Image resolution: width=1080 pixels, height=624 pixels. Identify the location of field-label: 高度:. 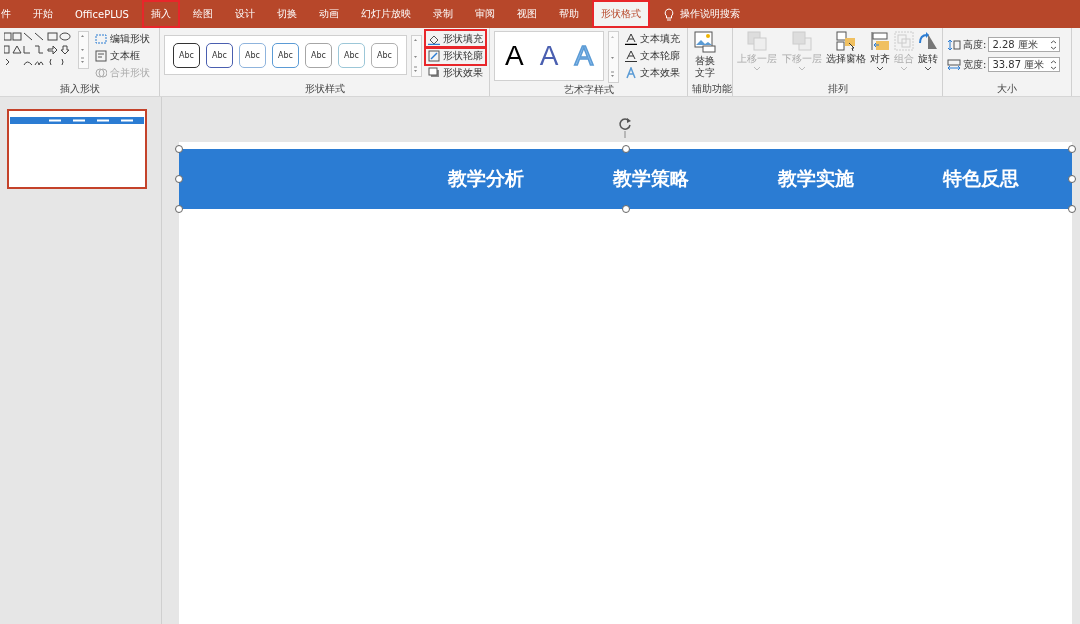
(975, 44).